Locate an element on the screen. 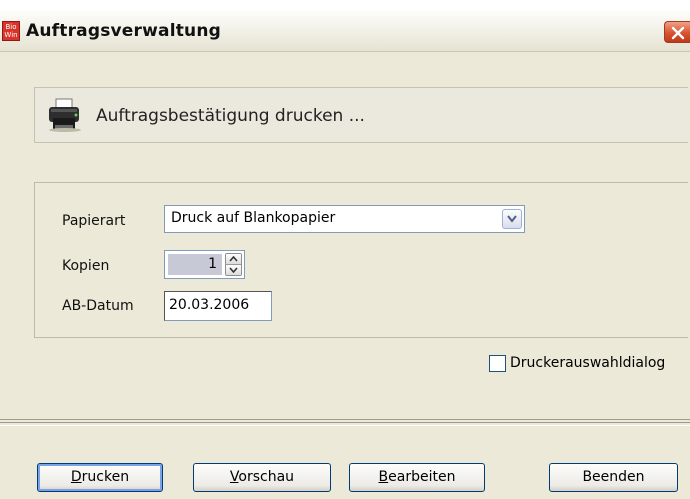 The width and height of the screenshot is (690, 499). decrement-button is located at coordinates (233, 270).